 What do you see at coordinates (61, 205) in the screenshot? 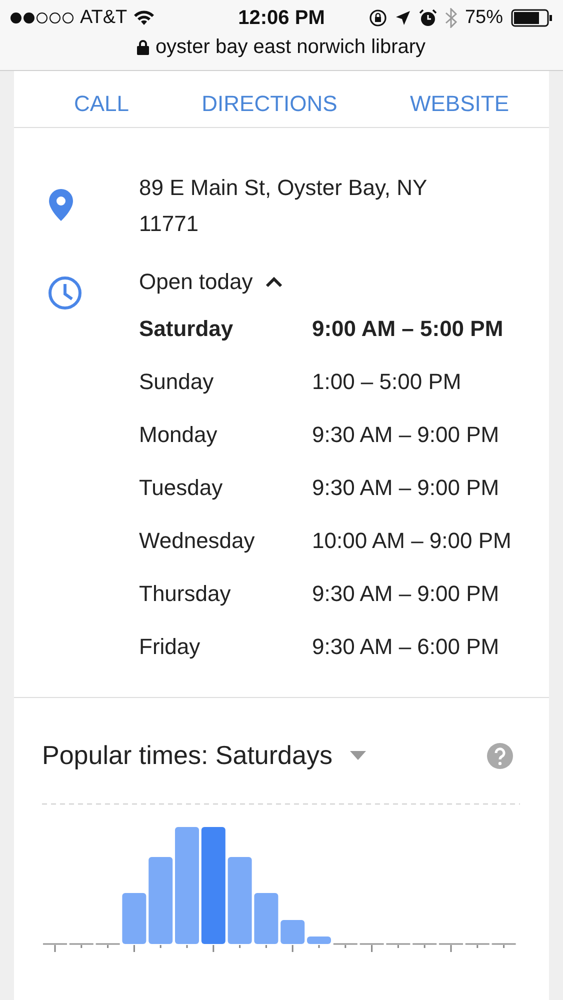
I see `location-pin-icon` at bounding box center [61, 205].